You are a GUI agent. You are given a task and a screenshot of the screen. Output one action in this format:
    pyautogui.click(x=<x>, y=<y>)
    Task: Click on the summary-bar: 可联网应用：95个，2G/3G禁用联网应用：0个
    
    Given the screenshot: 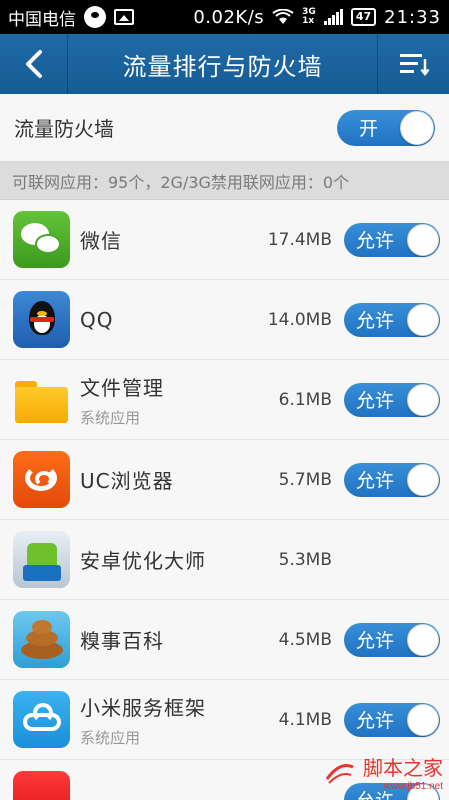 What is the action you would take?
    pyautogui.click(x=224, y=181)
    